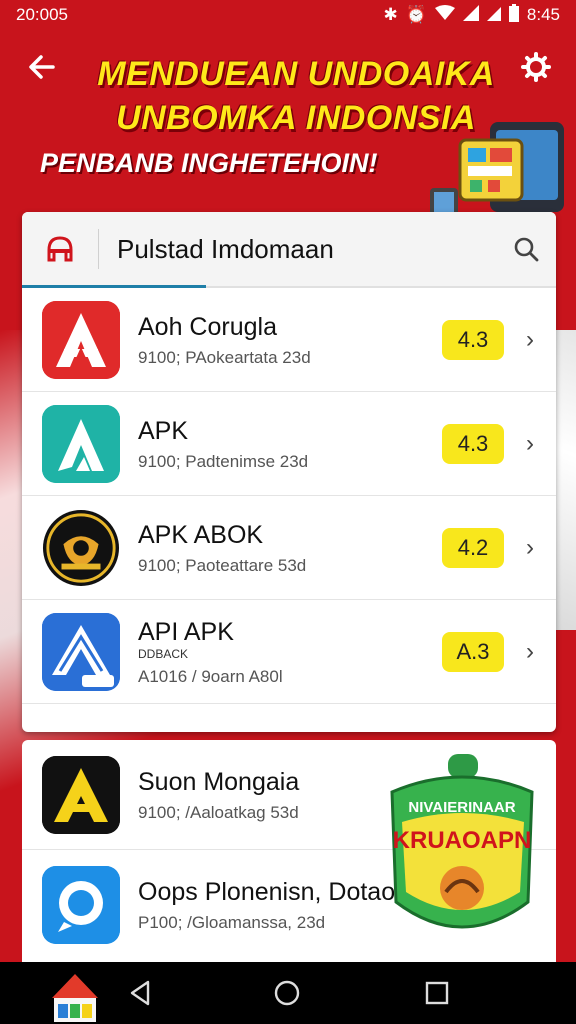  Describe the element at coordinates (186, 631) in the screenshot. I see `app-name: API APK` at that location.